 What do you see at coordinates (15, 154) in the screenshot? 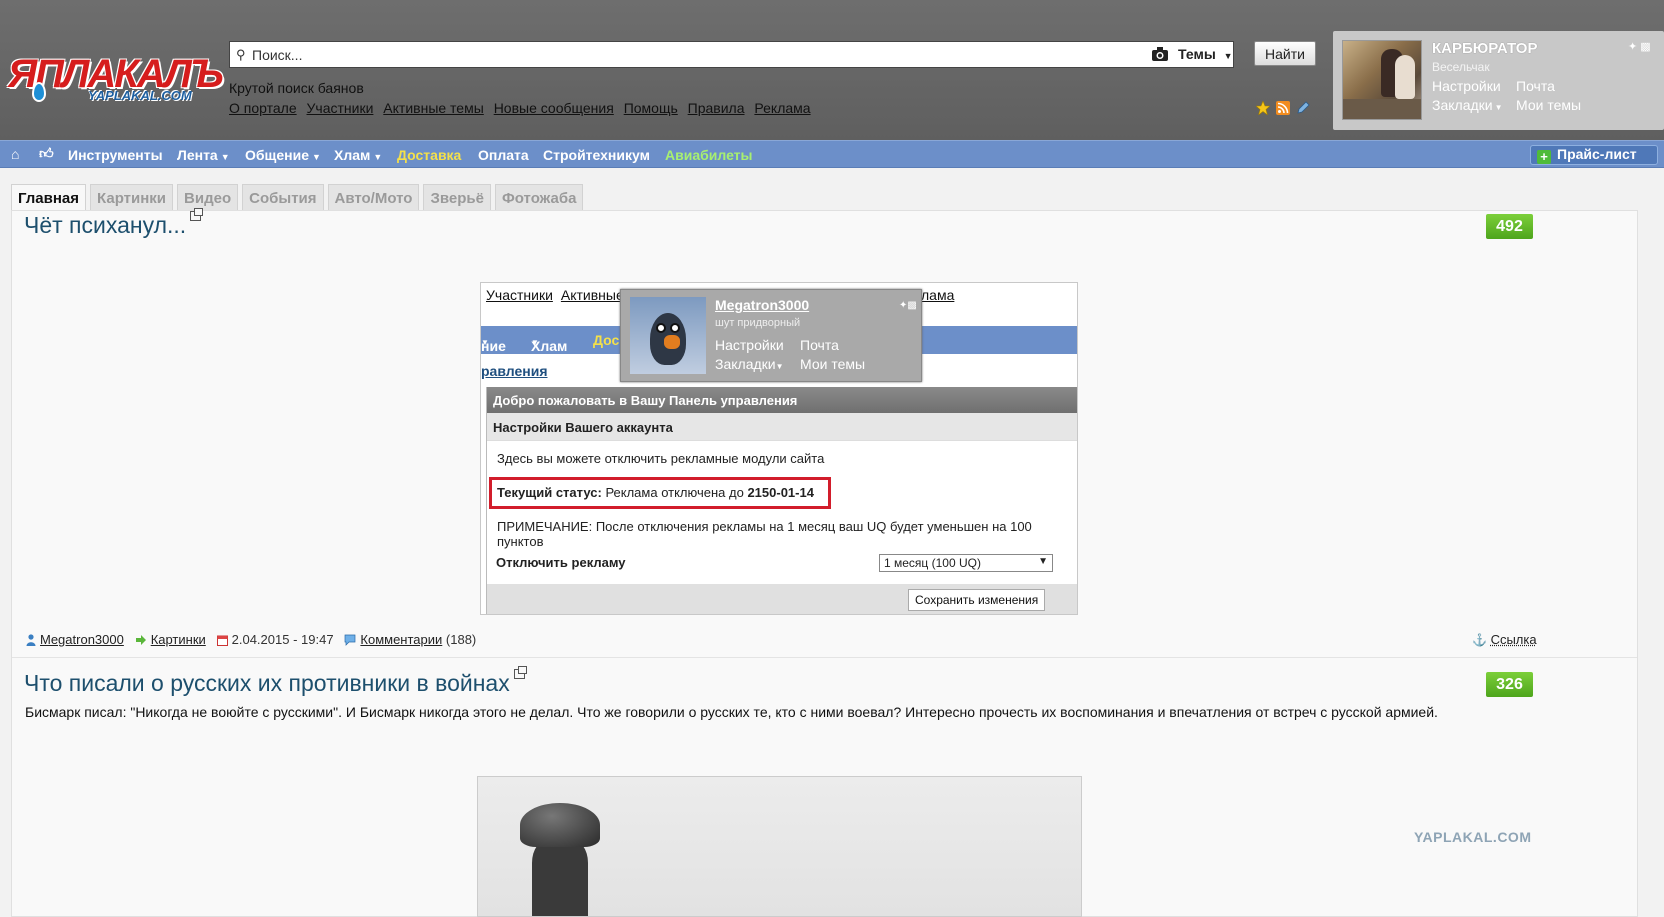
I see `home-icon: ⌂` at bounding box center [15, 154].